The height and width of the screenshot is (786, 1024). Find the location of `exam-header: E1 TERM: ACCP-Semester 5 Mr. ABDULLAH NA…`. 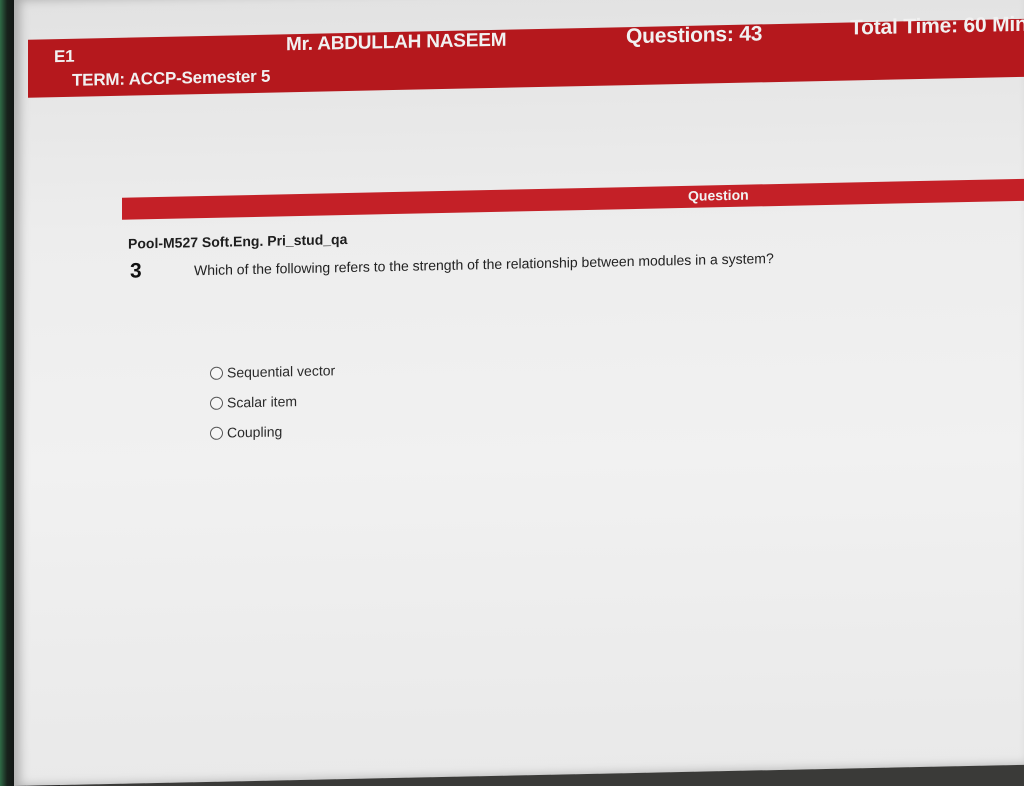

exam-header: E1 TERM: ACCP-Semester 5 Mr. ABDULLAH NA… is located at coordinates (526, 55).